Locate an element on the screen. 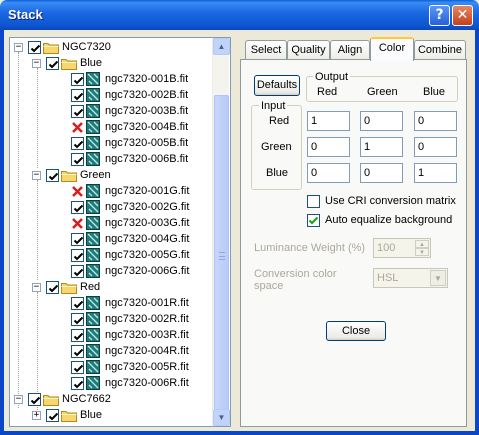 Image resolution: width=479 pixels, height=435 pixels. spin-down-icon: ▼ is located at coordinates (422, 252).